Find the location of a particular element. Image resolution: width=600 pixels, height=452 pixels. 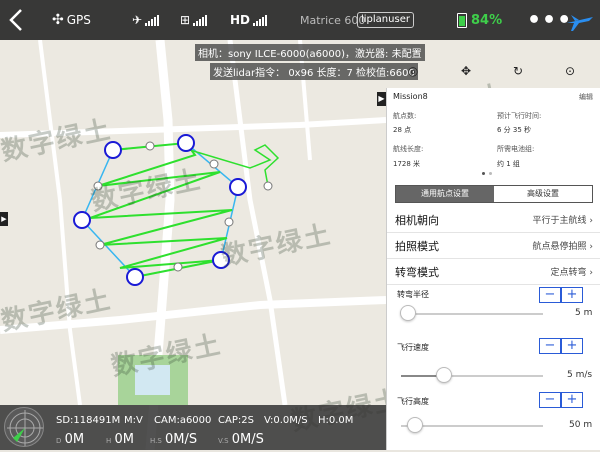

panel-collapse-handle: ▶ is located at coordinates (381, 99).